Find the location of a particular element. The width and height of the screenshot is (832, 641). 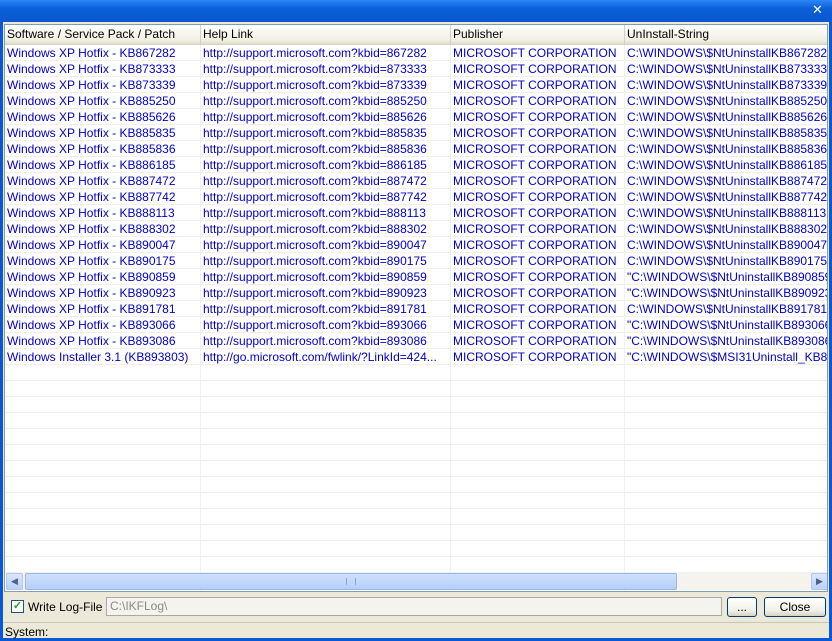

scroll-right-button: ▶ is located at coordinates (819, 581).